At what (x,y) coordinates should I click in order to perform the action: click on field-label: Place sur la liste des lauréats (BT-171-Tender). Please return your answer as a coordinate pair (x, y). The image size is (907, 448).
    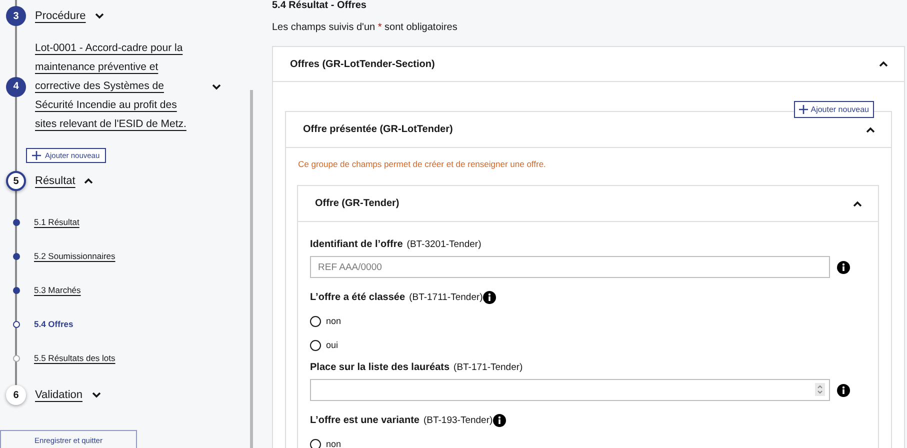
    Looking at the image, I should click on (417, 368).